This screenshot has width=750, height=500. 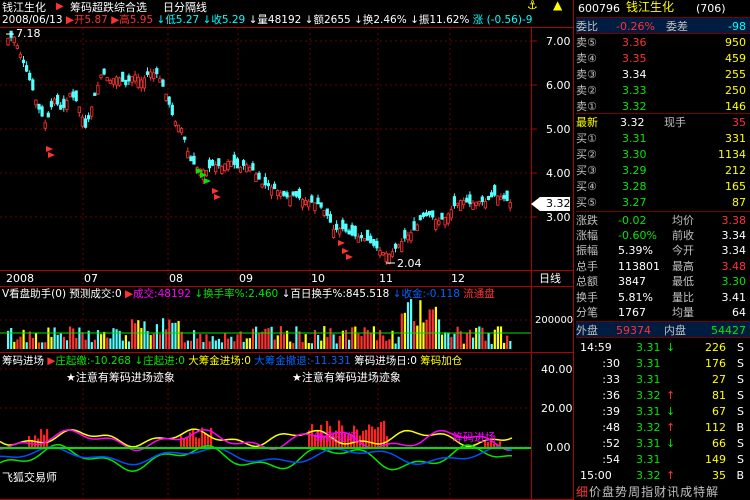 What do you see at coordinates (740, 475) in the screenshot?
I see `tick-side: B` at bounding box center [740, 475].